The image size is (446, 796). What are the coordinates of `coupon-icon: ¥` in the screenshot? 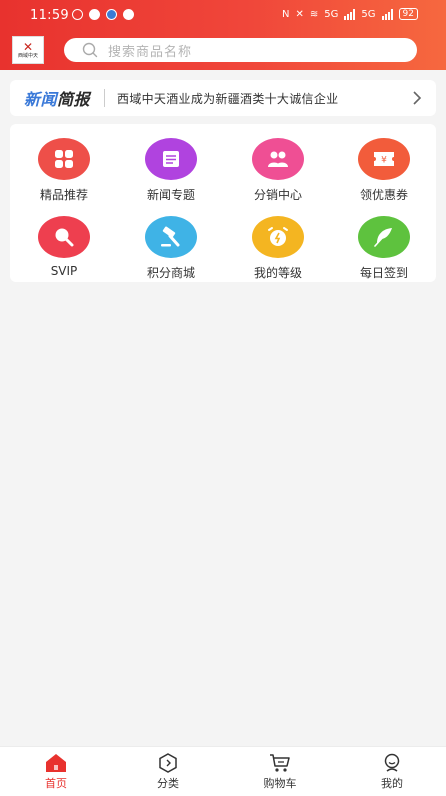 It's located at (384, 159).